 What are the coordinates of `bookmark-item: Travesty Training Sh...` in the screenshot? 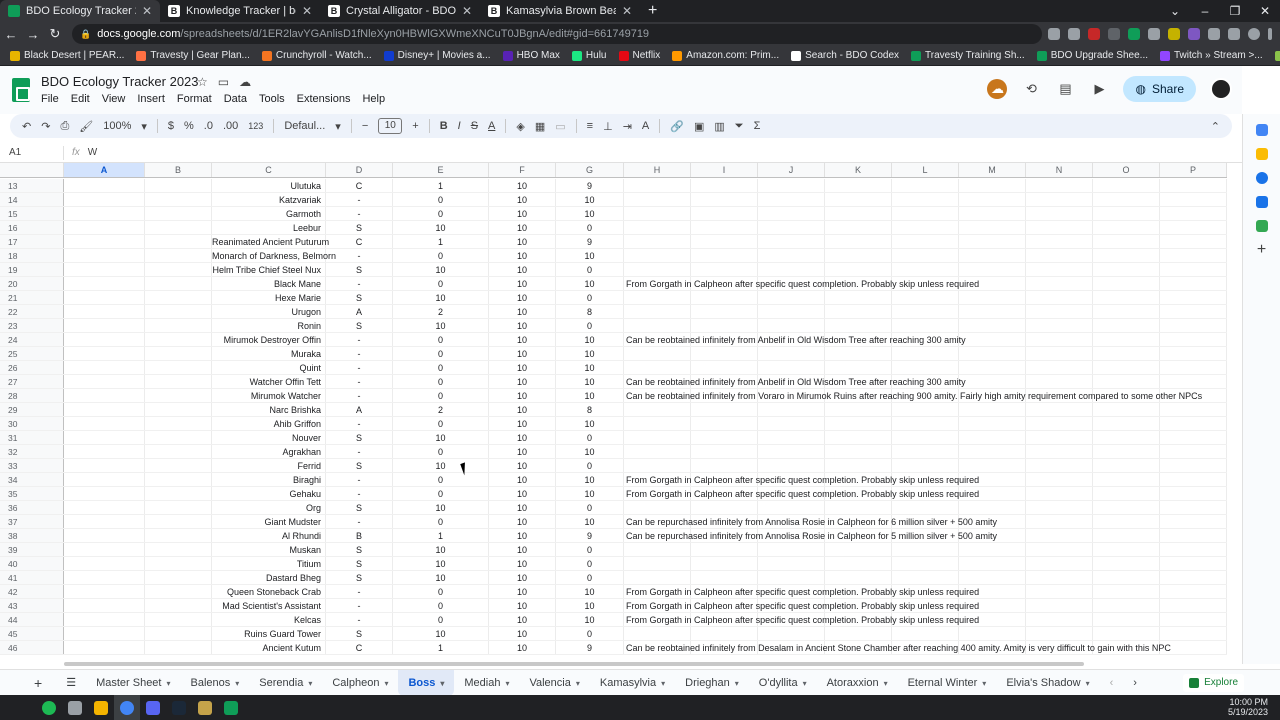 It's located at (968, 55).